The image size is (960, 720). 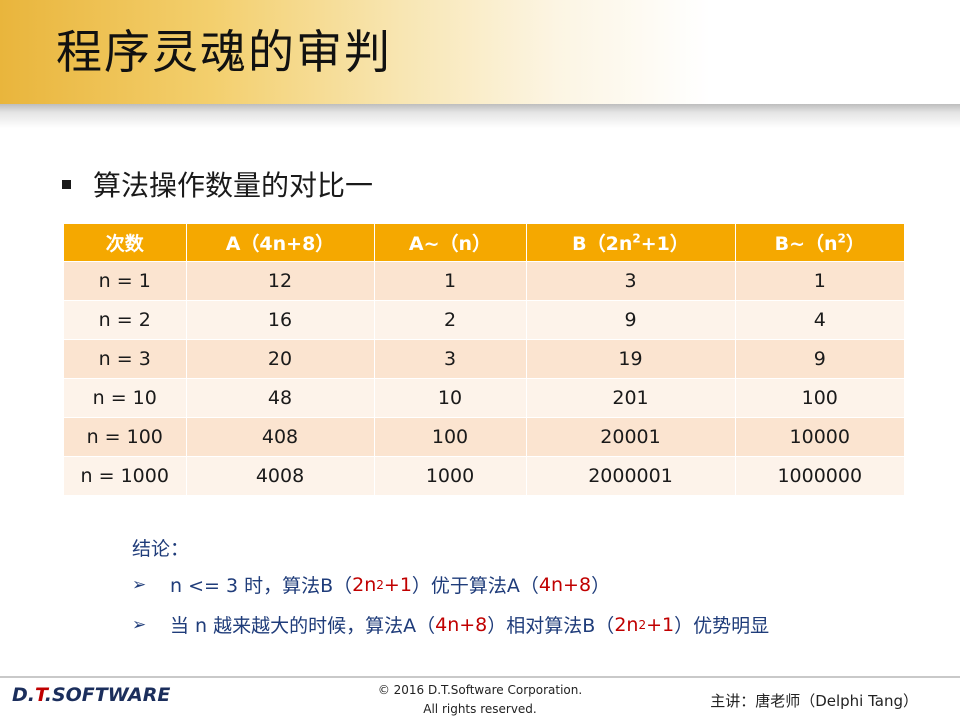 What do you see at coordinates (631, 359) in the screenshot?
I see `table-cell: 19` at bounding box center [631, 359].